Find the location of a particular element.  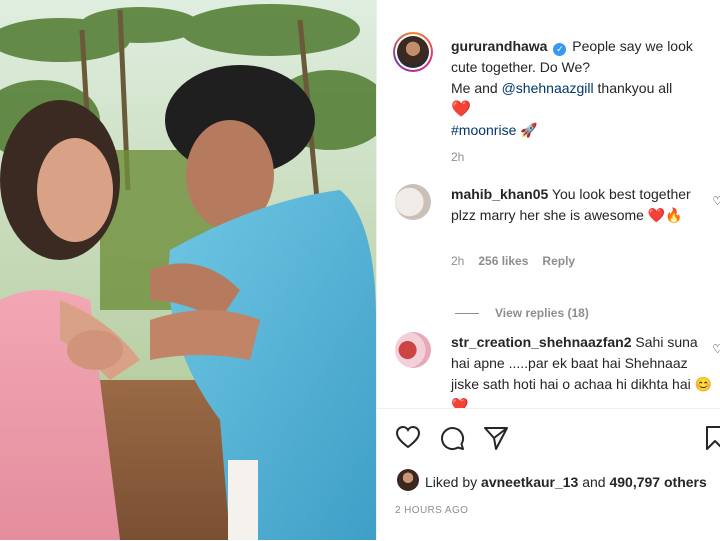

author-avatar-image is located at coordinates (413, 52).